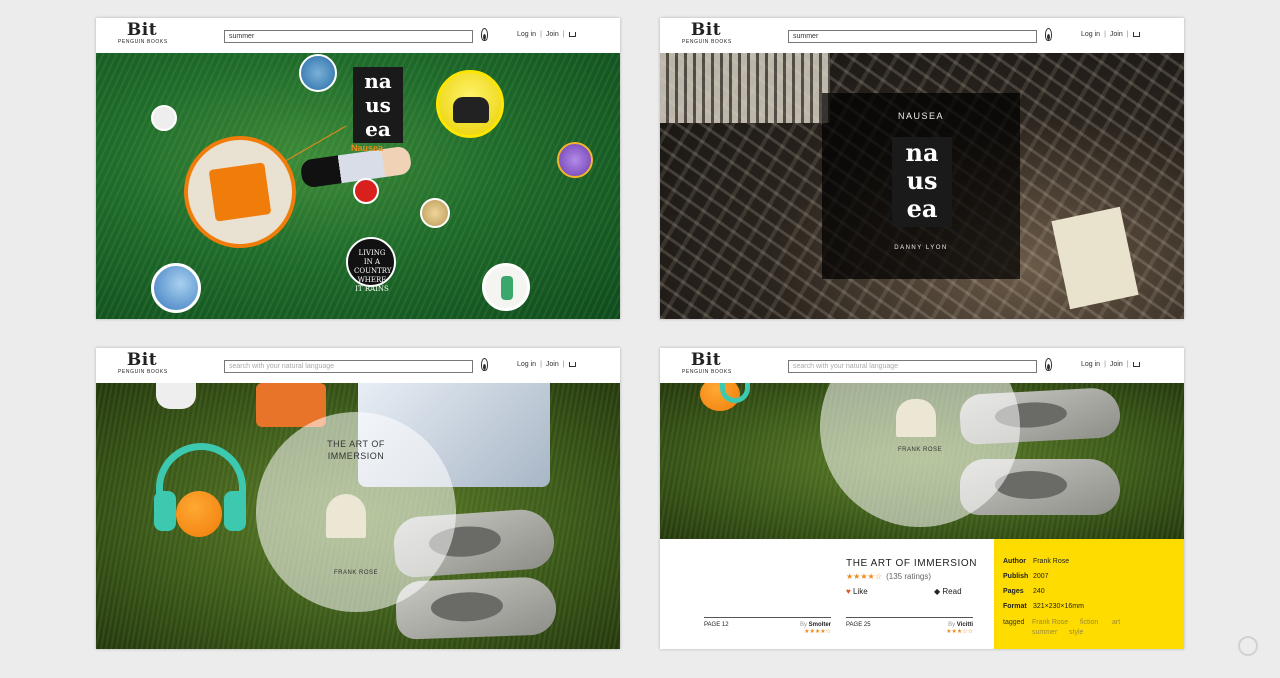 Image resolution: width=1280 pixels, height=678 pixels. What do you see at coordinates (435, 213) in the screenshot?
I see `book-circle-tan` at bounding box center [435, 213].